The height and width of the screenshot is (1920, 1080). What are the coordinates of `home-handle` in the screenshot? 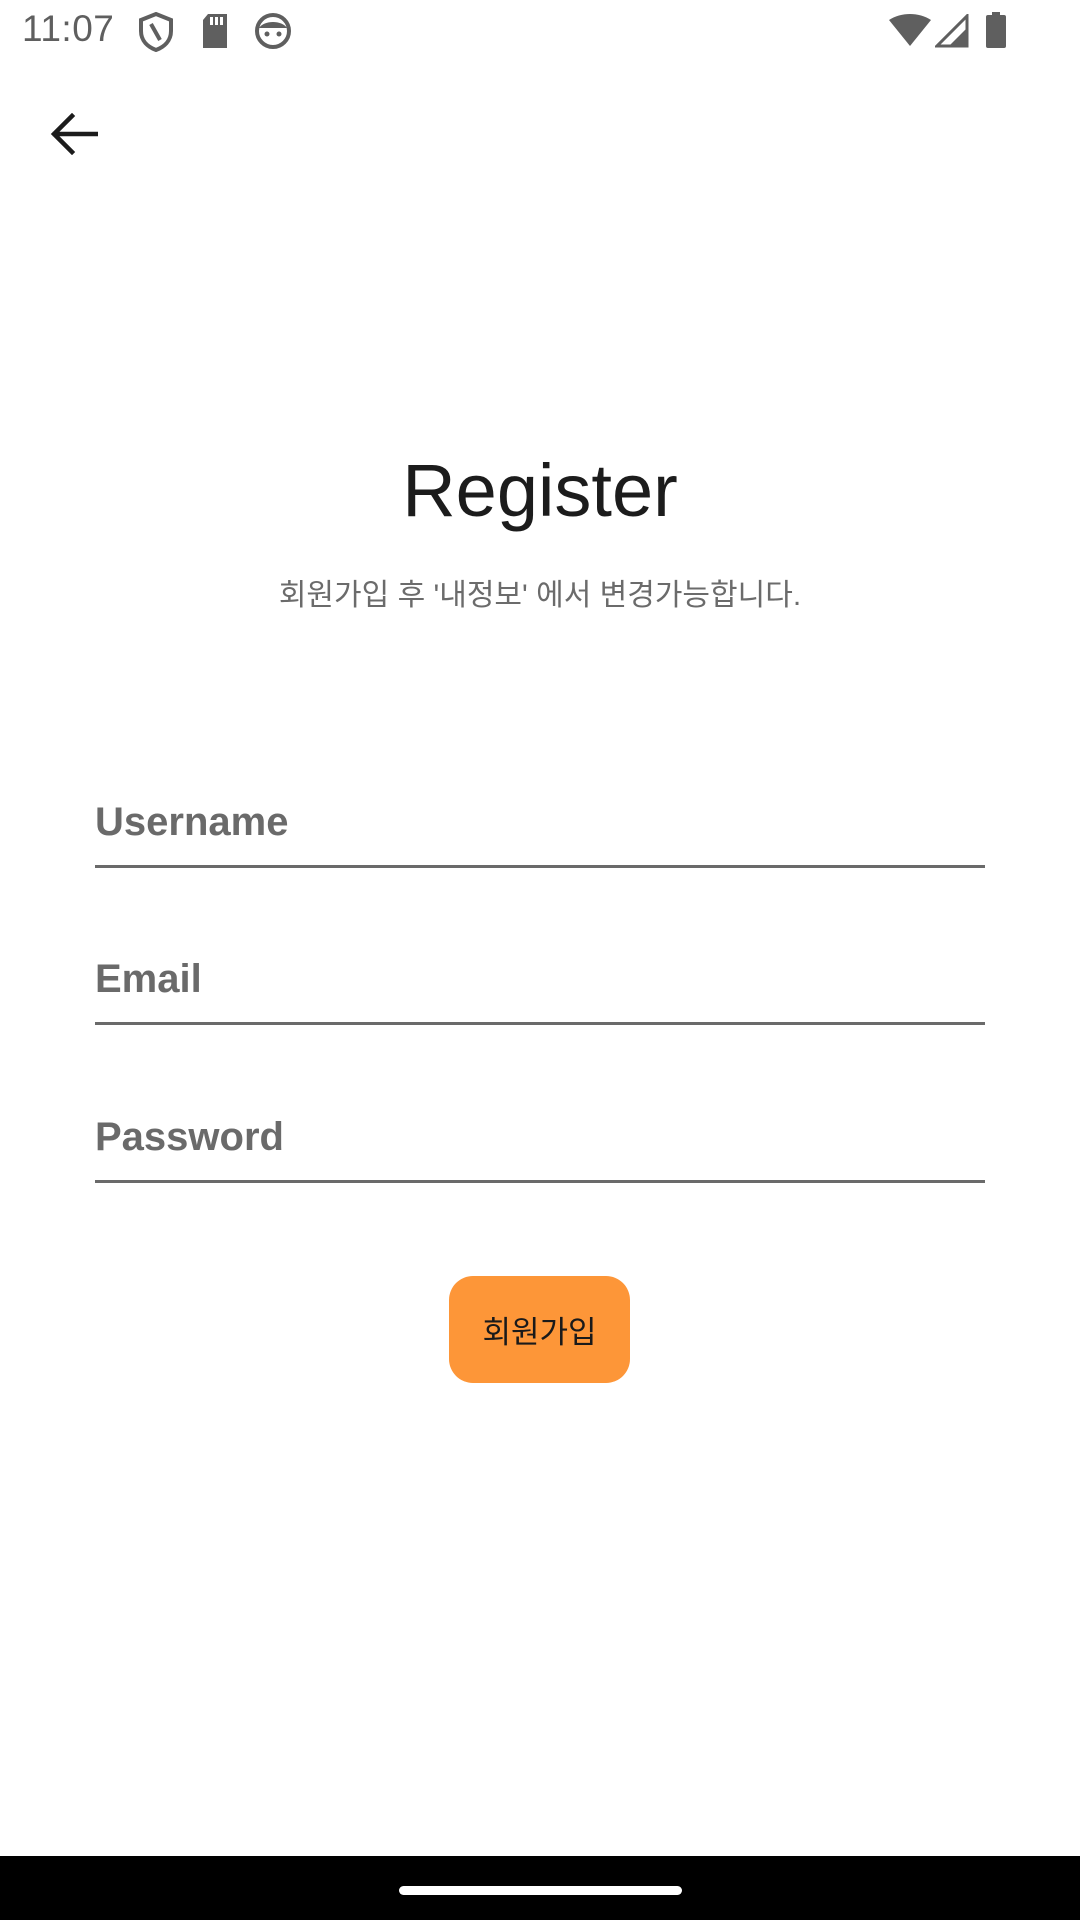 It's located at (540, 1890).